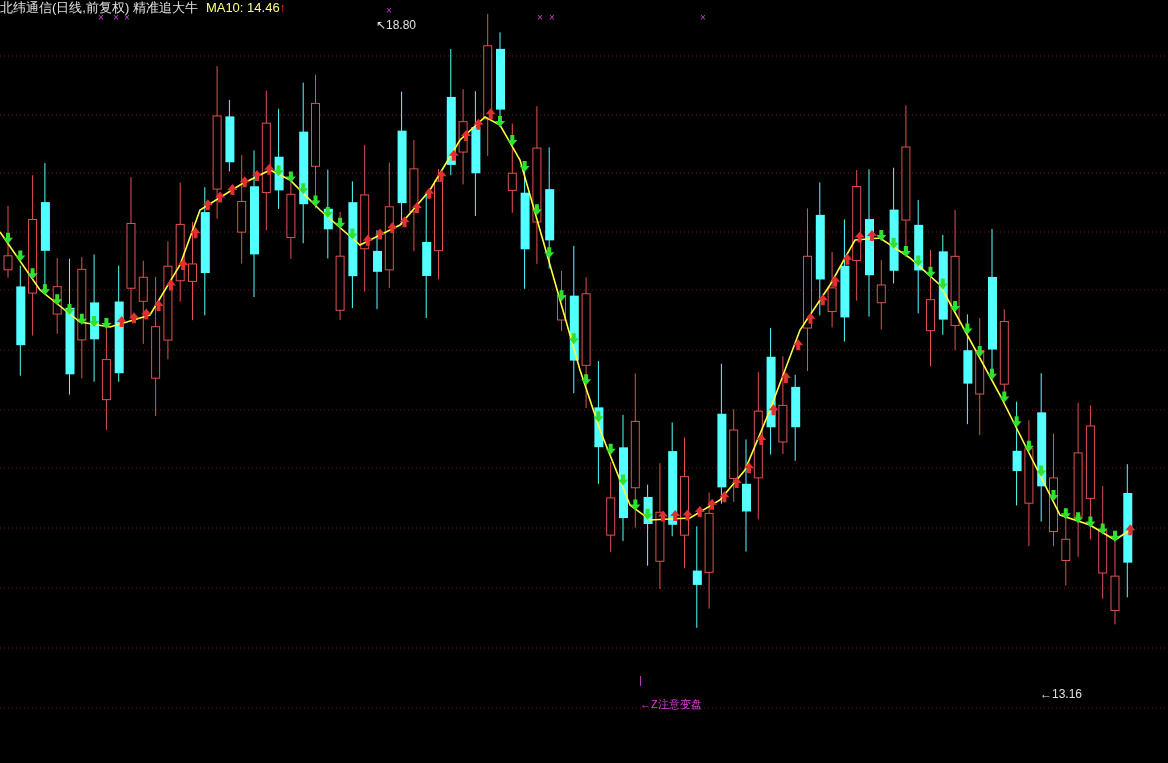 The width and height of the screenshot is (1168, 763). What do you see at coordinates (396, 25) in the screenshot?
I see `price-label: ↖18.80` at bounding box center [396, 25].